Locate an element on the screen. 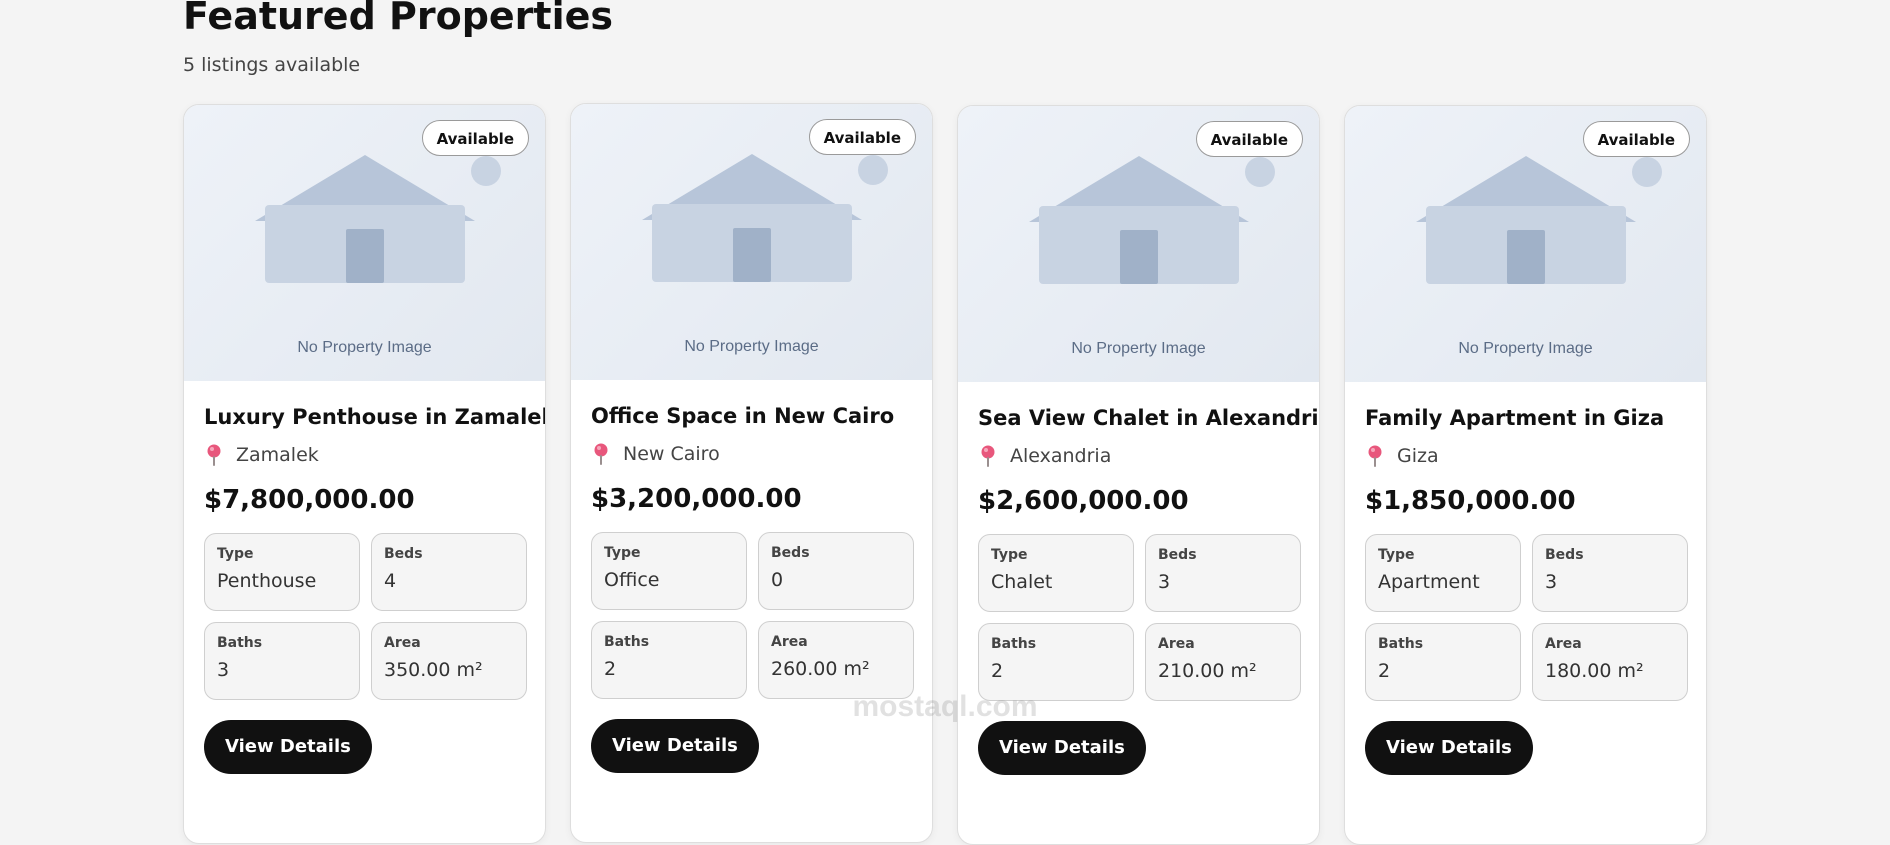  location-text: Zamalek is located at coordinates (277, 455).